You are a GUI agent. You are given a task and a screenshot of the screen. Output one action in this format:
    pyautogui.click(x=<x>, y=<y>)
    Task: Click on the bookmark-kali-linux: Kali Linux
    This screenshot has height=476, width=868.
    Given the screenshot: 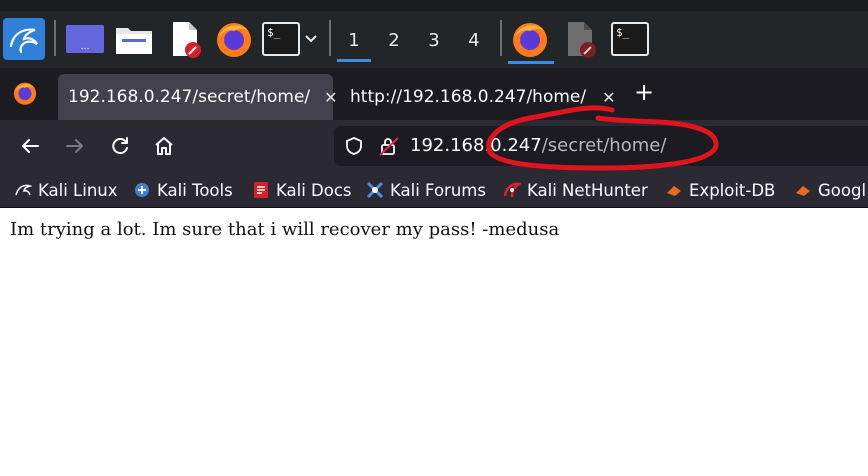 What is the action you would take?
    pyautogui.click(x=66, y=190)
    